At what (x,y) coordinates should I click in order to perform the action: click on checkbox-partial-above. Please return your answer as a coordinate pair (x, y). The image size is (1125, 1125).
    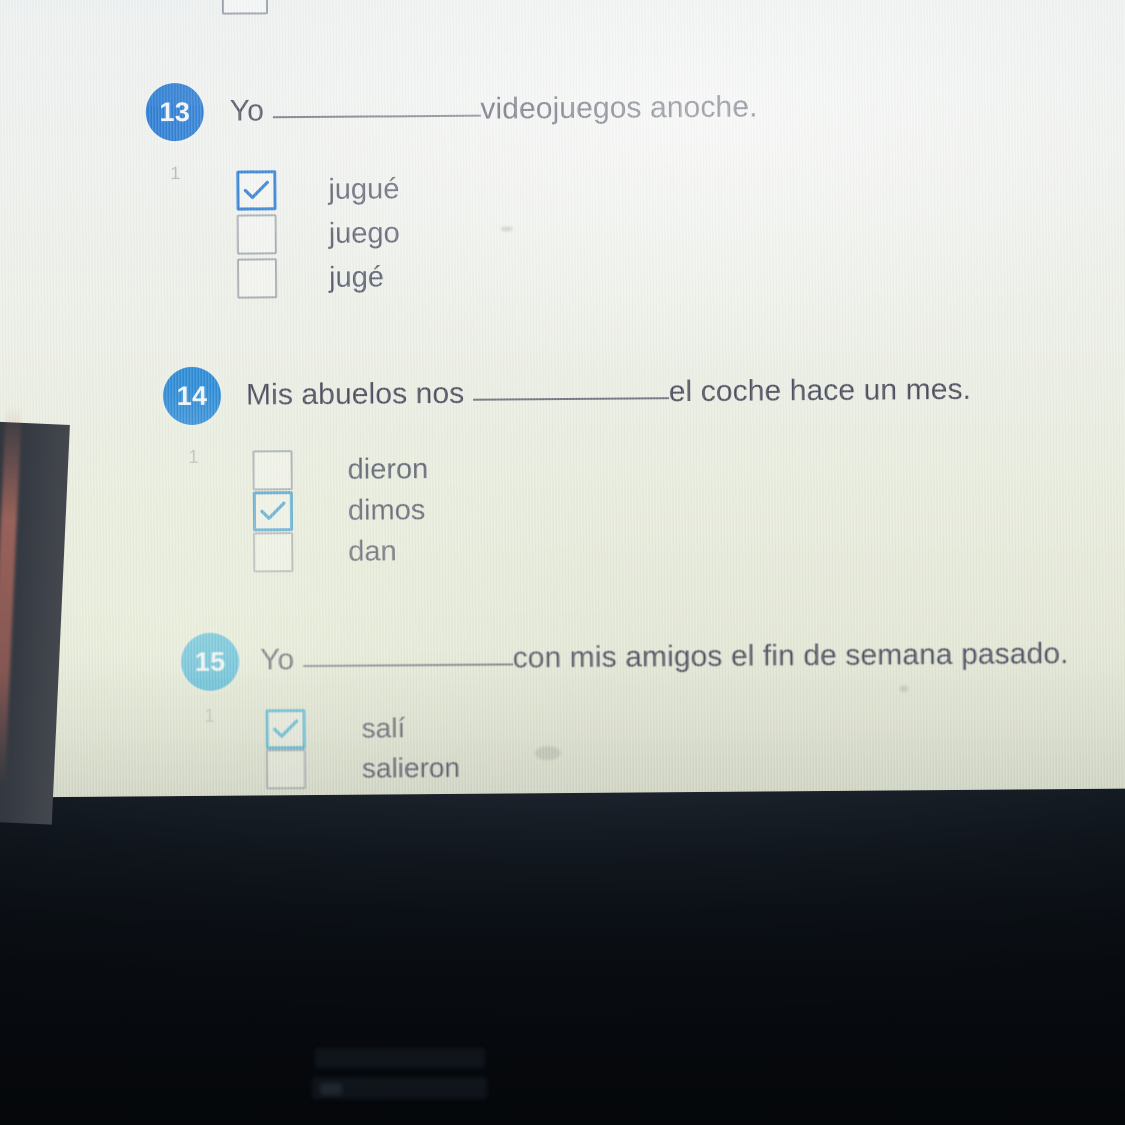
    Looking at the image, I should click on (245, 7).